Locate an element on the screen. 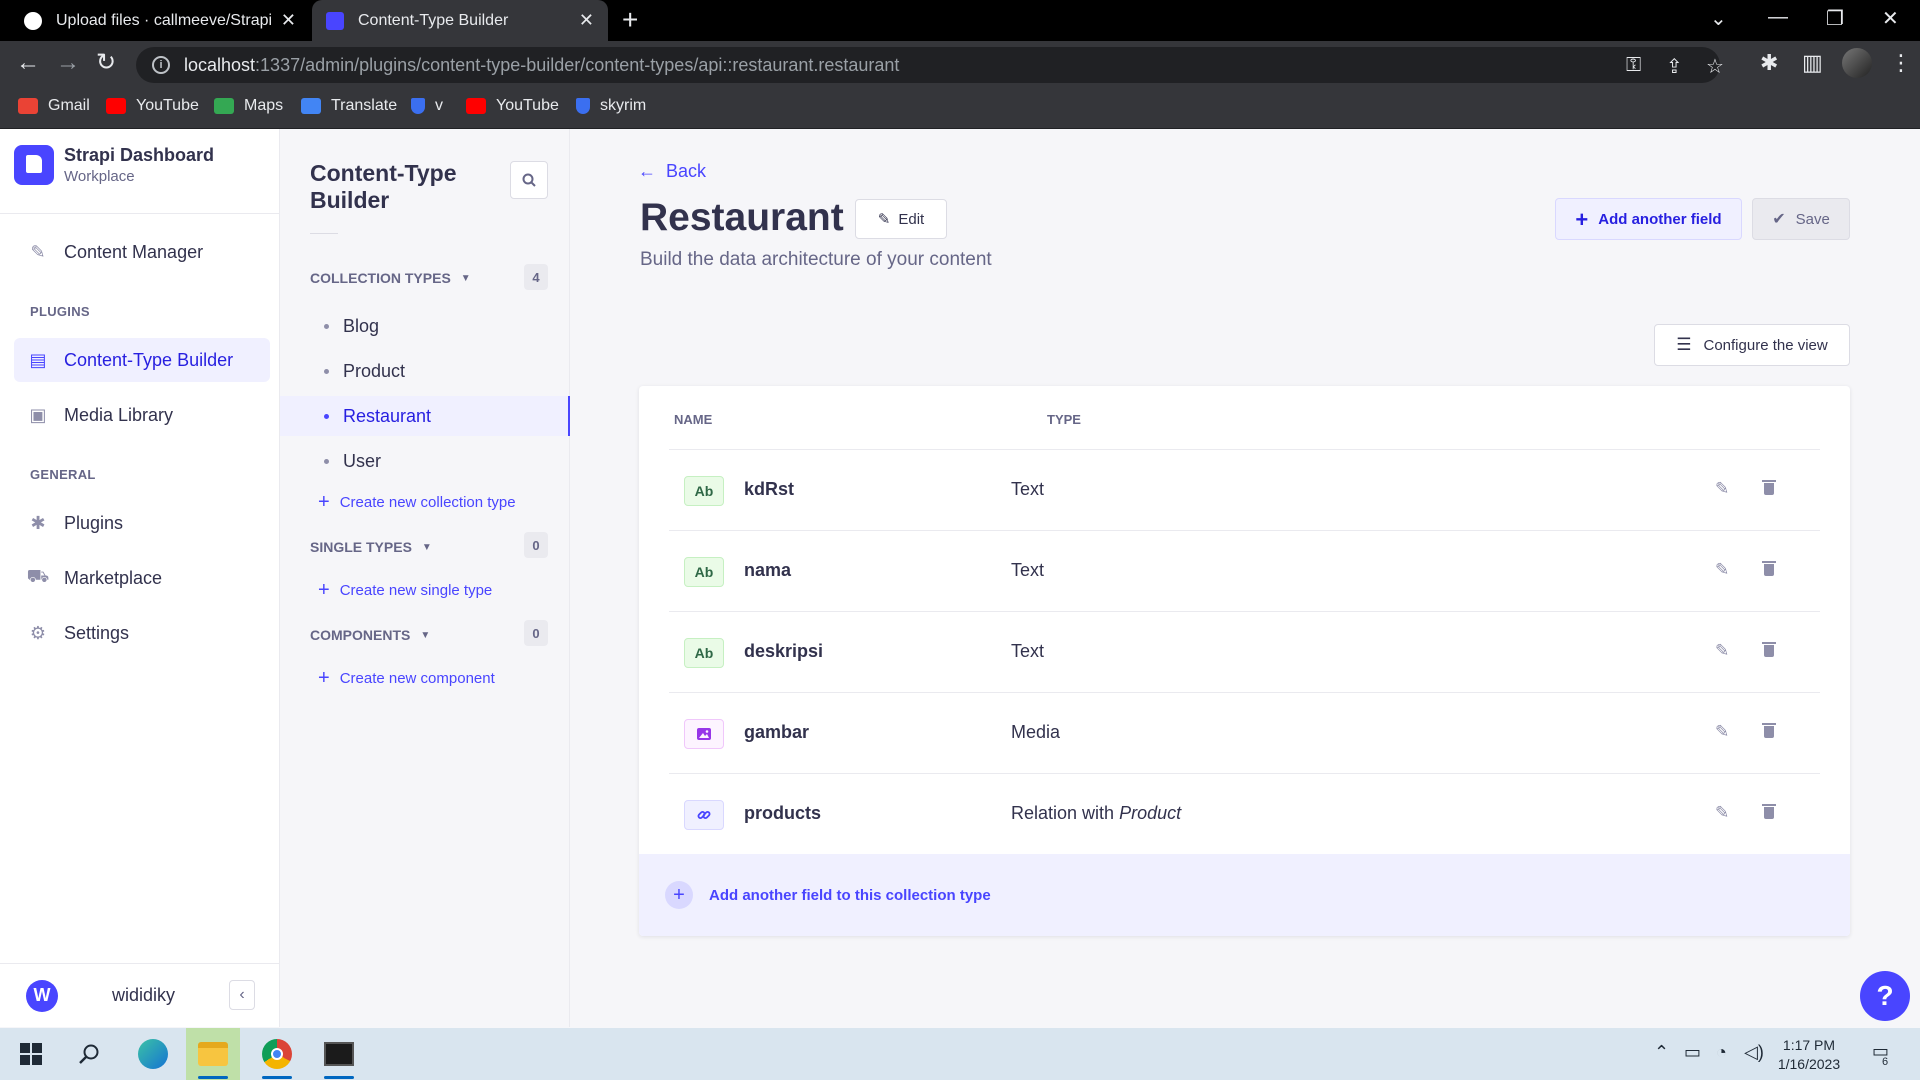  collection-item-user: User is located at coordinates (425, 461).